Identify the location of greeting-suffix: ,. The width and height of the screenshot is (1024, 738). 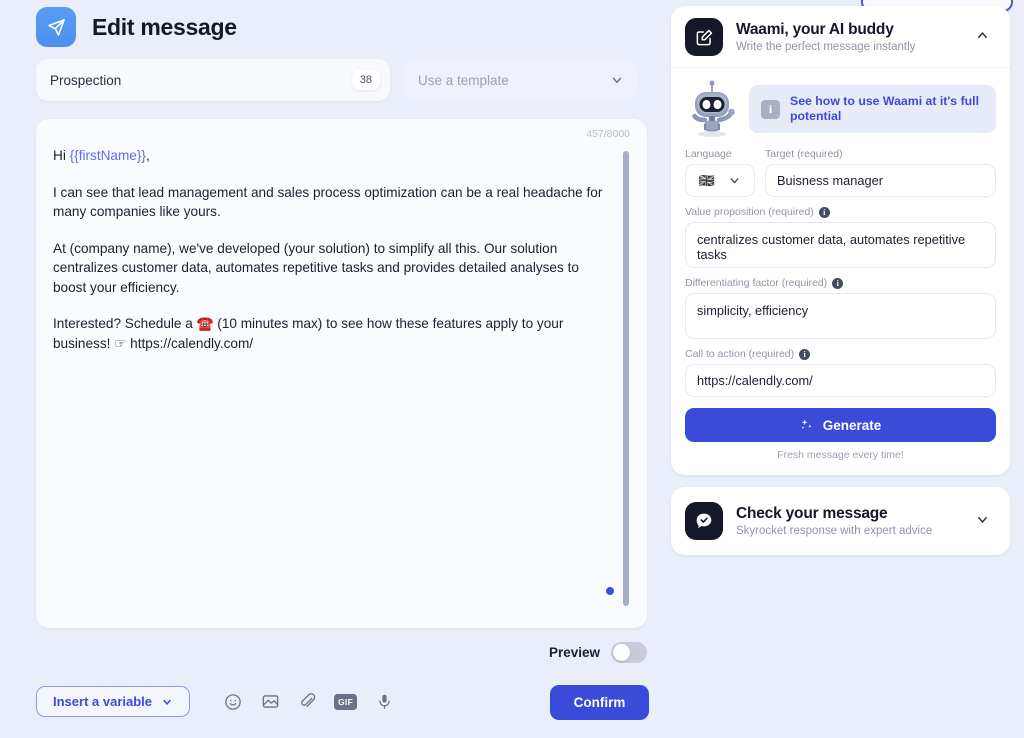
(147, 155).